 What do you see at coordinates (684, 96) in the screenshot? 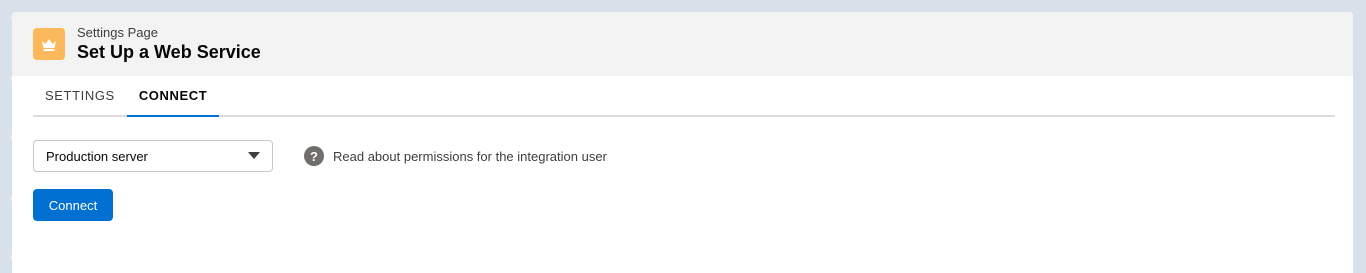
I see `tab-bar: SETTINGS CONNECT` at bounding box center [684, 96].